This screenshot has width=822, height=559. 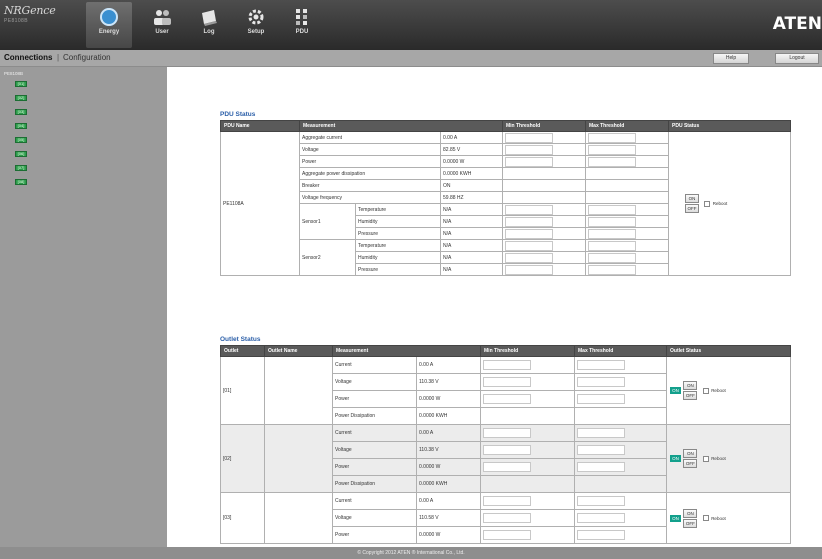 I want to click on logout-button: Logout, so click(x=797, y=58).